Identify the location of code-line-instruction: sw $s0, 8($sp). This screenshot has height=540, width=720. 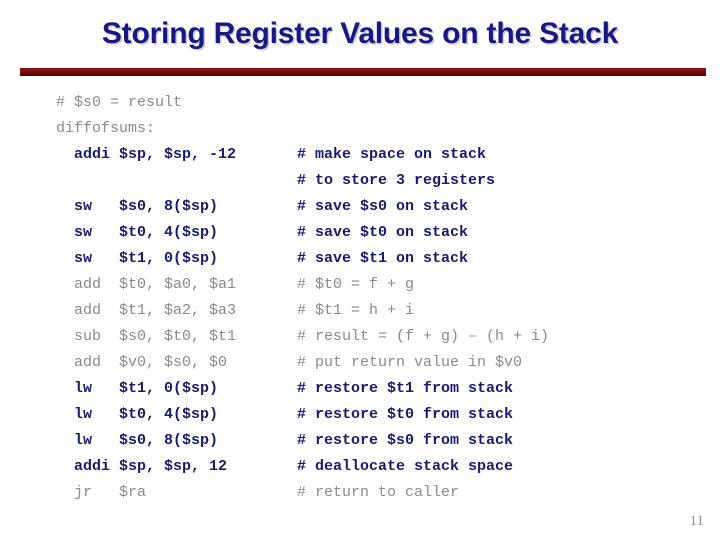
(137, 206).